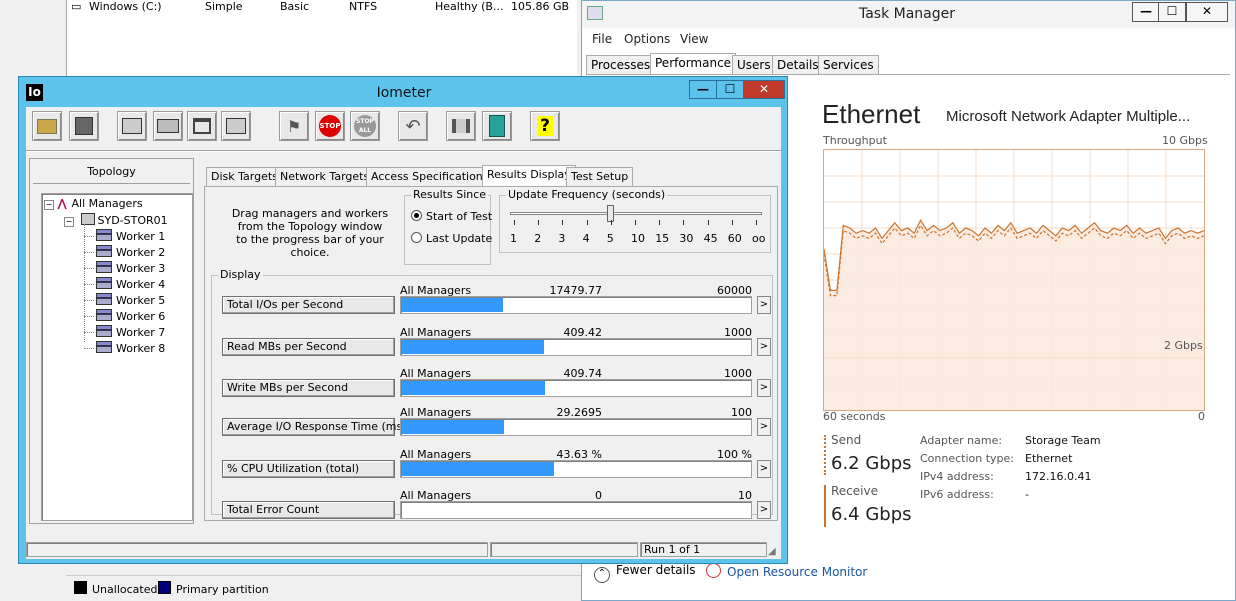 This screenshot has width=1236, height=601. Describe the element at coordinates (693, 64) in the screenshot. I see `tab-performance: Performance` at that location.